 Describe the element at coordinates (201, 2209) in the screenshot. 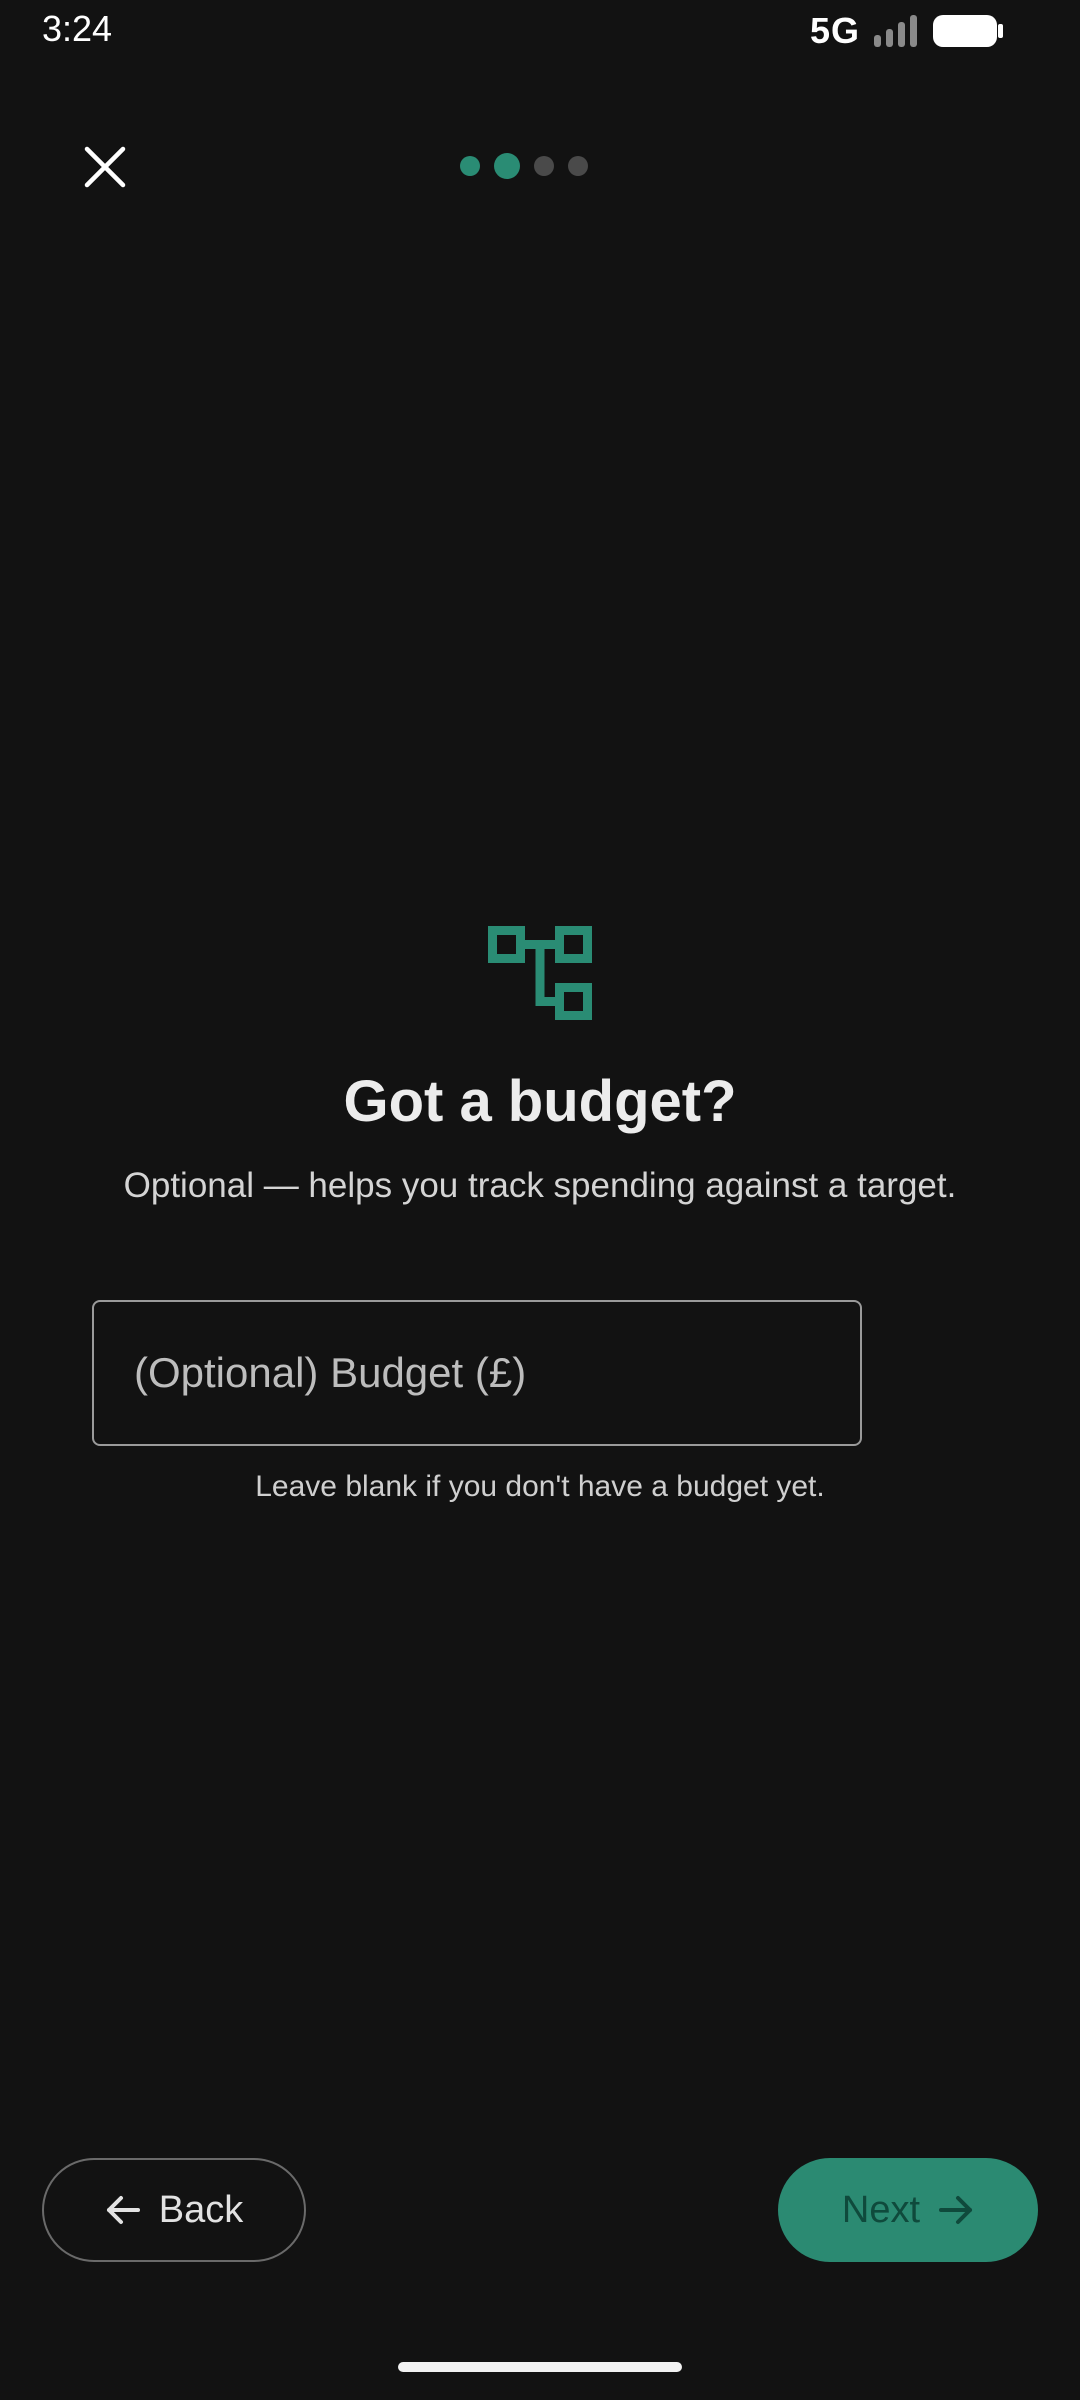

I see `back-label: Back` at that location.